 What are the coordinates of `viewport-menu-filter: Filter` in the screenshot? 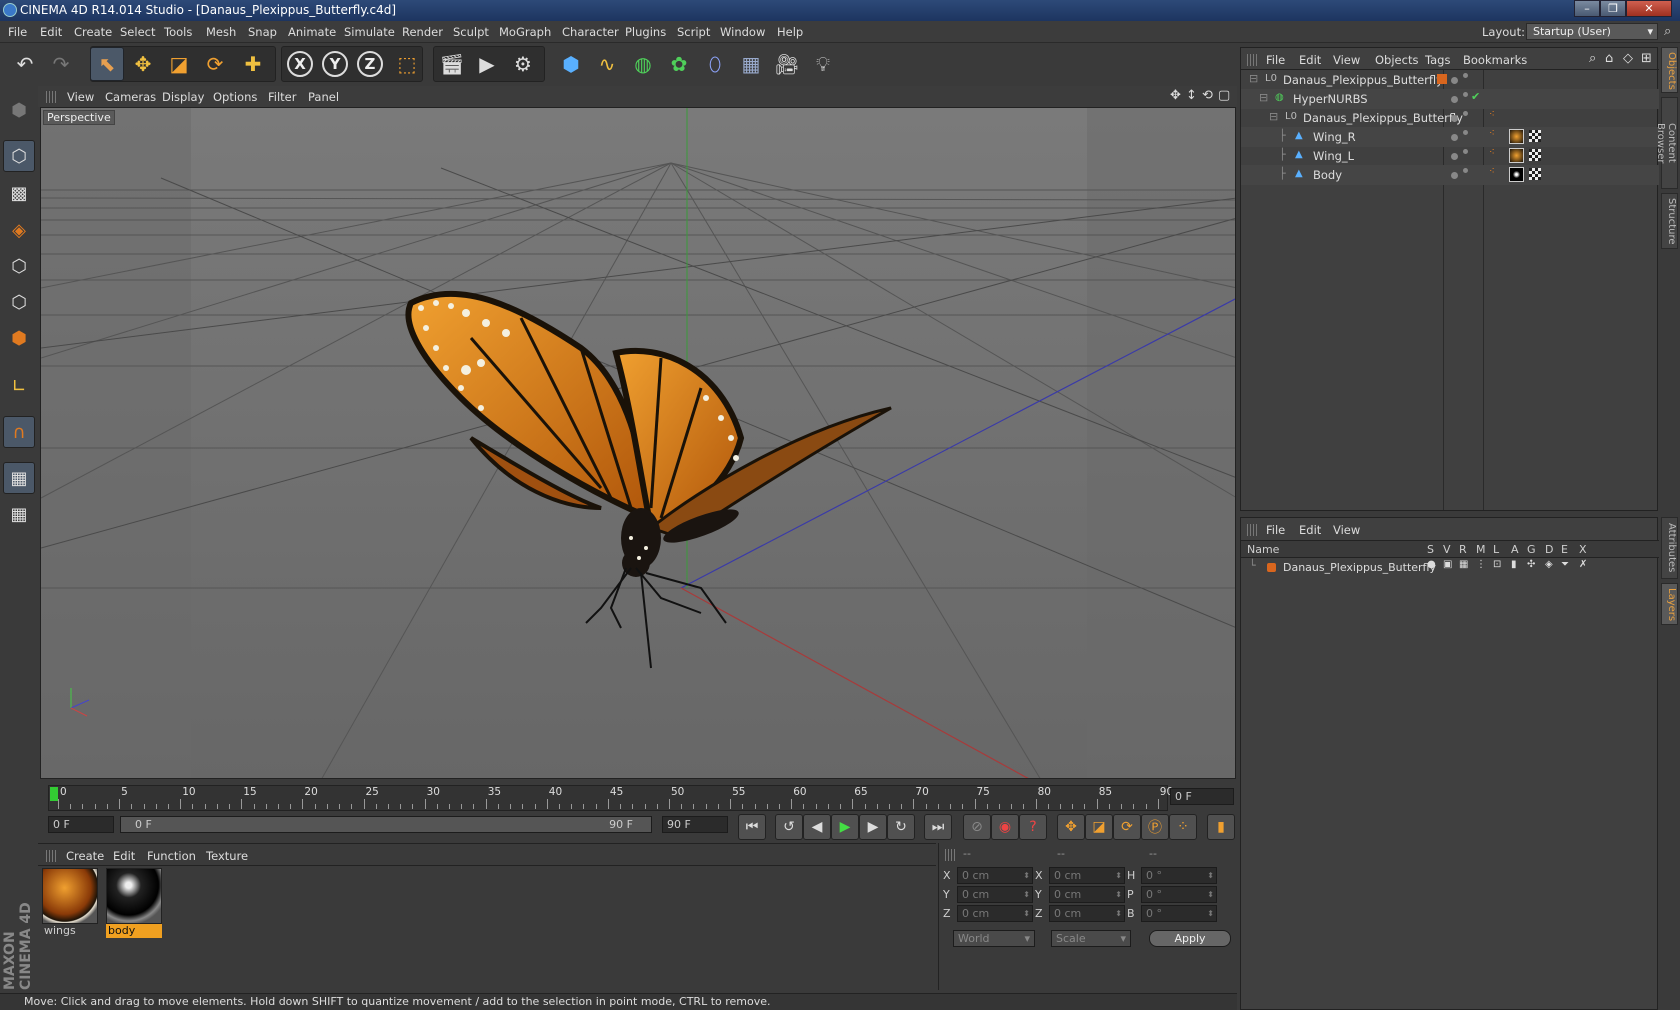 It's located at (282, 97).